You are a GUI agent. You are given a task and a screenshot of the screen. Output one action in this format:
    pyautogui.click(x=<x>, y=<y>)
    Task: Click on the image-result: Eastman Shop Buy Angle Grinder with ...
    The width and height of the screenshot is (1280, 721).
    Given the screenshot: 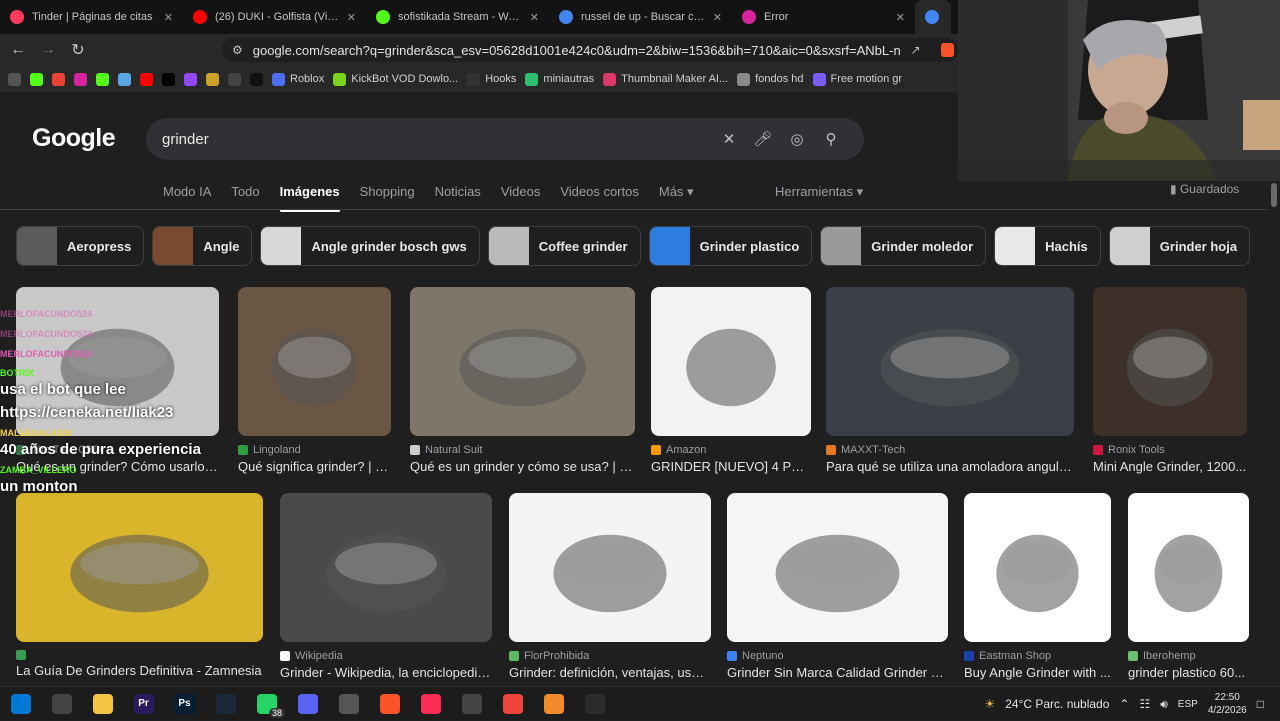 What is the action you would take?
    pyautogui.click(x=1037, y=586)
    